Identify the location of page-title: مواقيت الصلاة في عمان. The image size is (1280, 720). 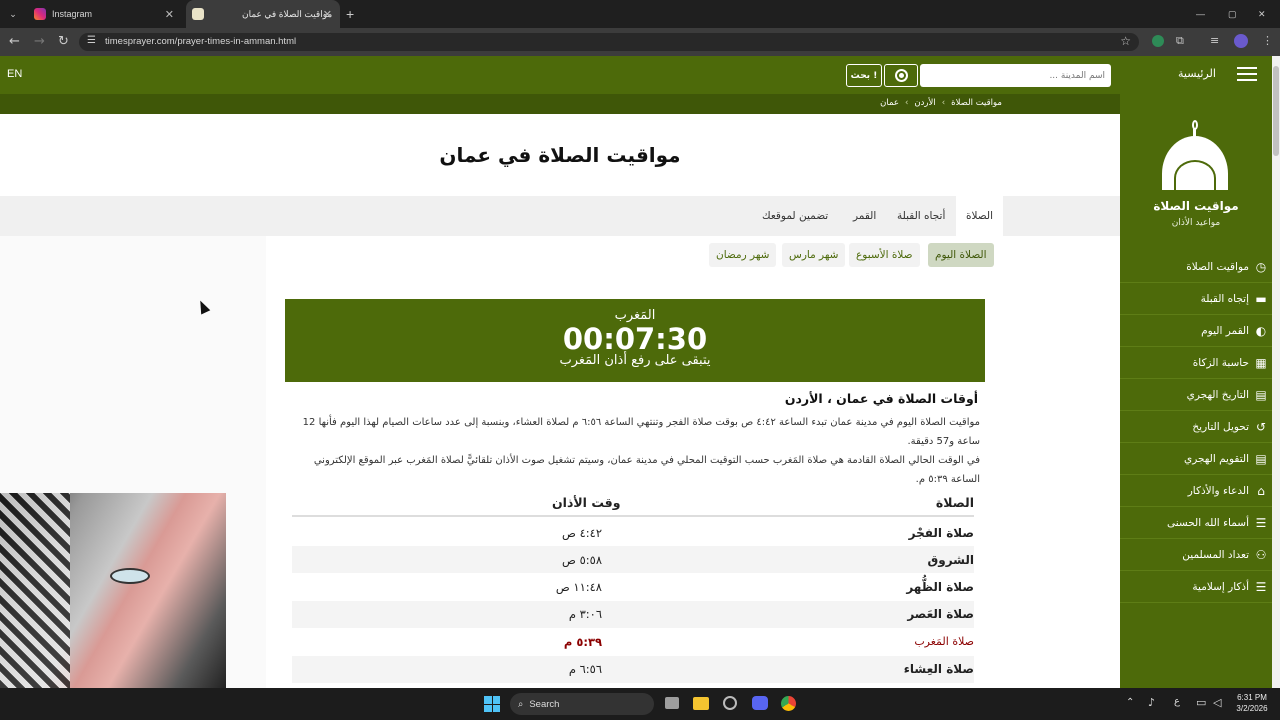
(560, 155).